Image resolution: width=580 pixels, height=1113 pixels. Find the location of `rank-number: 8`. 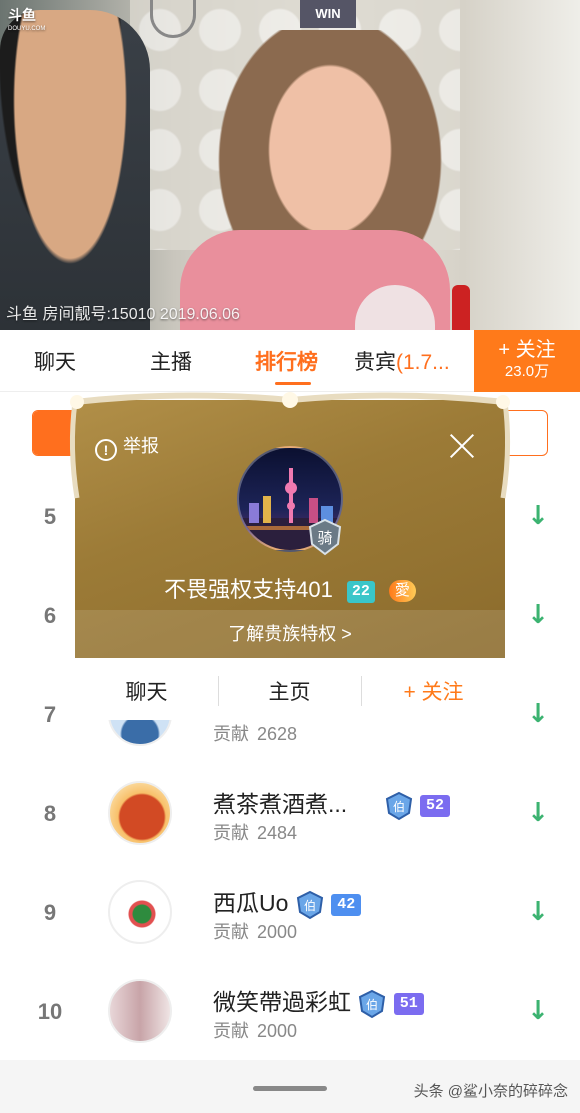

rank-number: 8 is located at coordinates (50, 813).